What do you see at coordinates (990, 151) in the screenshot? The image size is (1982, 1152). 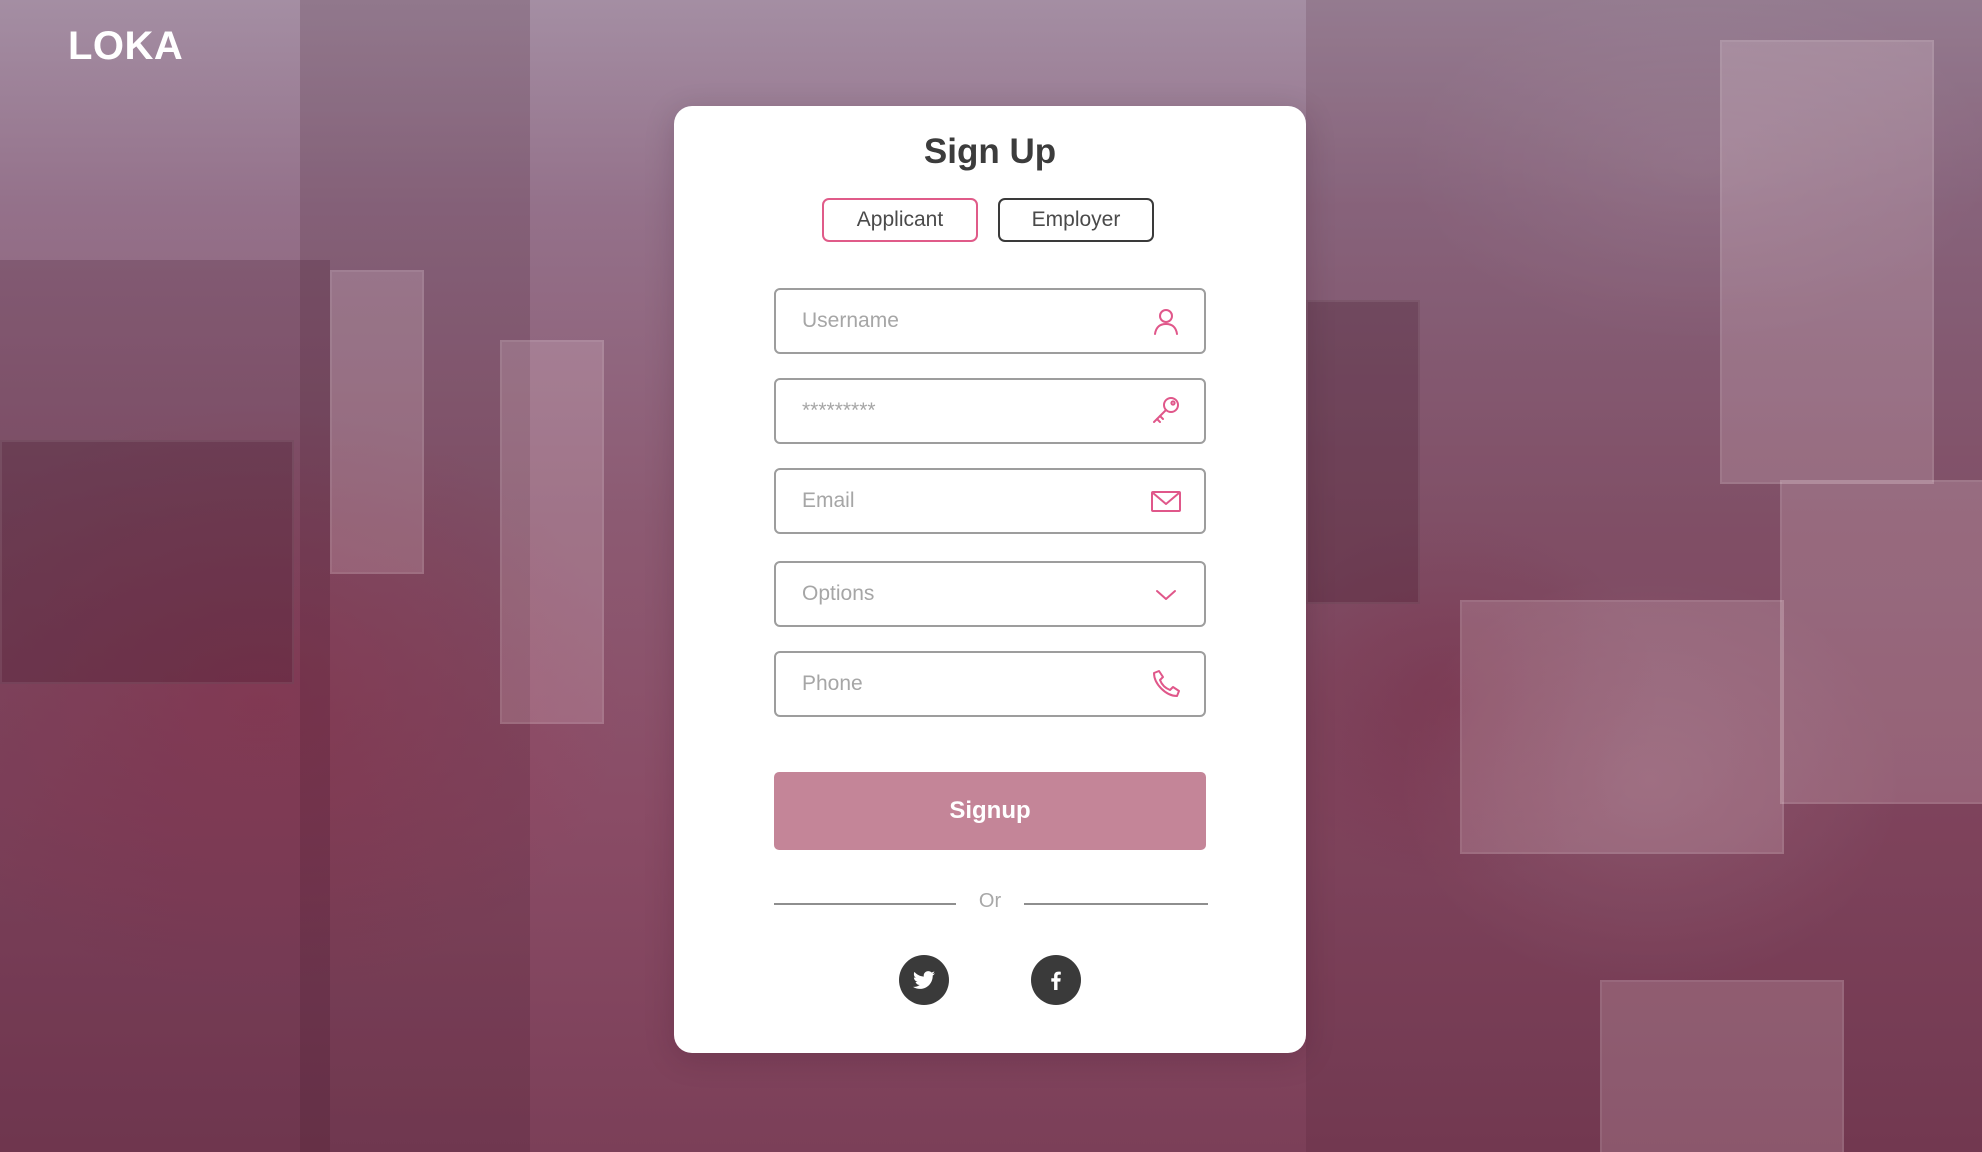 I see `page-title: Sign Up` at bounding box center [990, 151].